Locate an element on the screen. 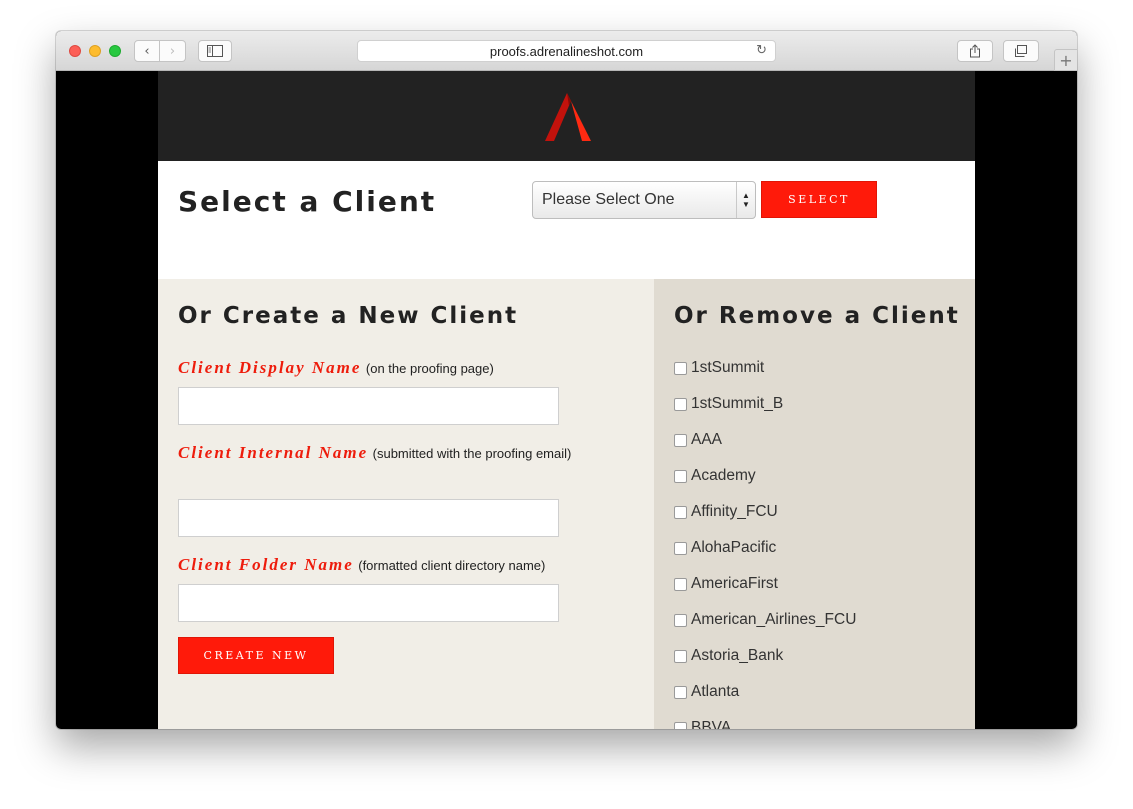 This screenshot has height=809, width=1133. list-item: 1stSummit_B is located at coordinates (728, 404).